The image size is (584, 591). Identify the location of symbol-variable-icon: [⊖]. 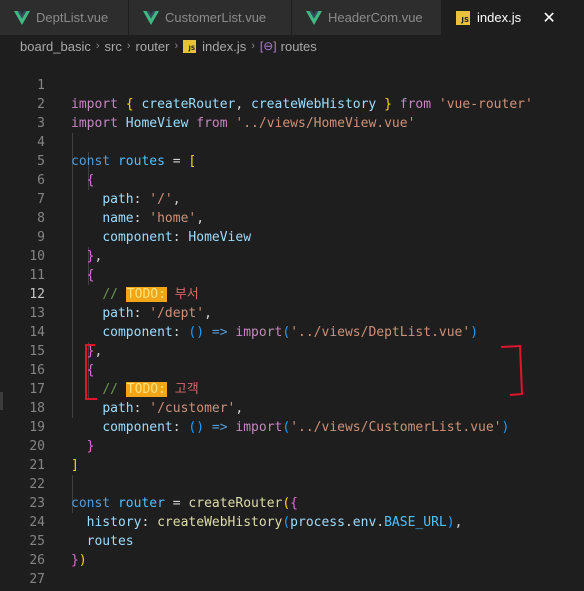
(268, 46).